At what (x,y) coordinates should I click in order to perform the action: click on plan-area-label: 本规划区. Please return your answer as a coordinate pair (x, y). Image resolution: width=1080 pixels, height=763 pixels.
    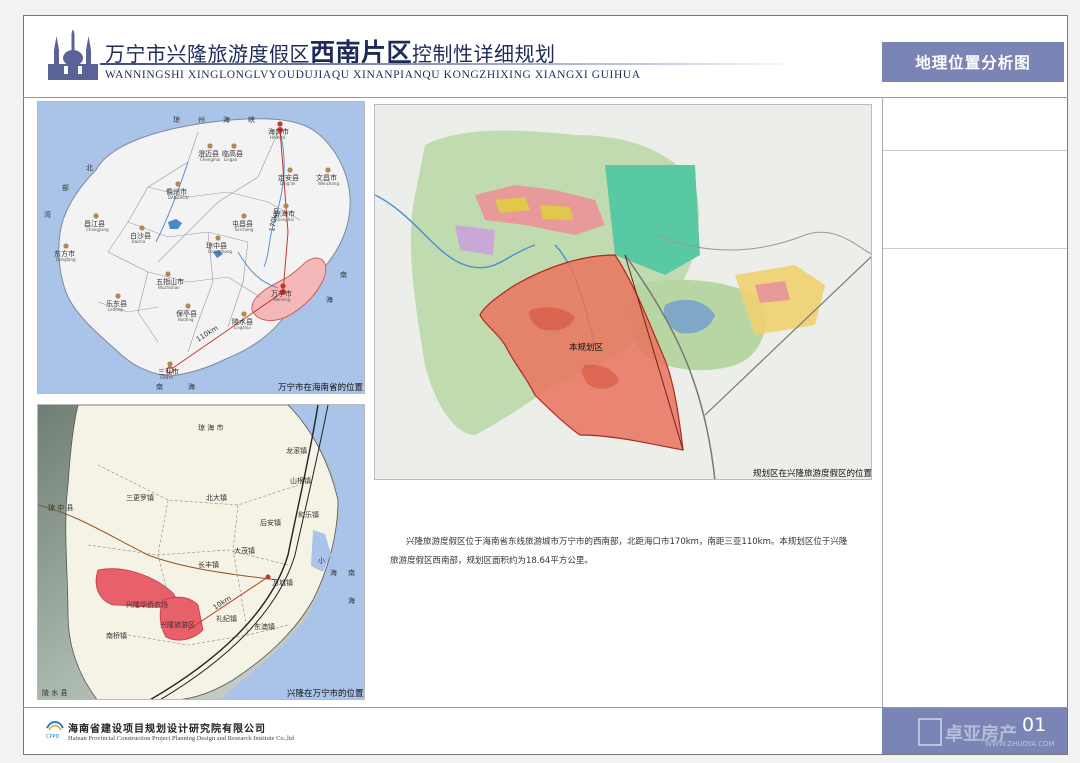
    Looking at the image, I should click on (586, 347).